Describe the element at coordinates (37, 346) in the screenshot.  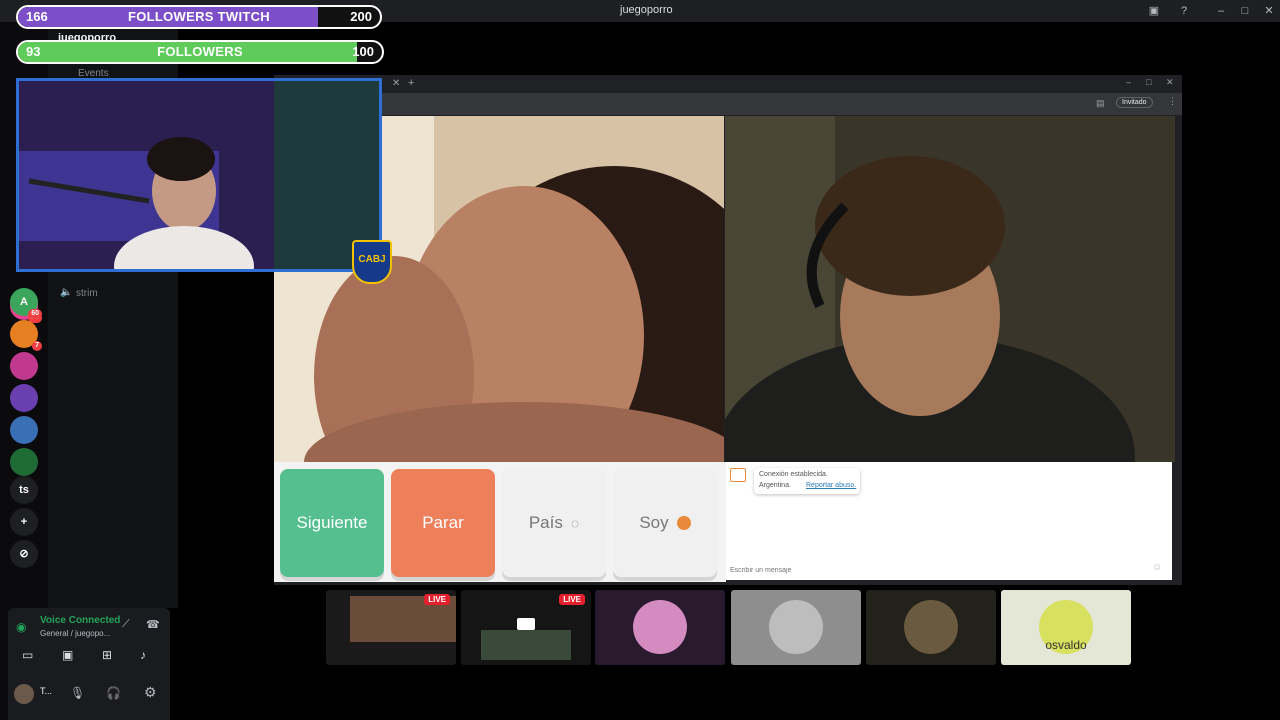
I see `unread-badge: 7` at that location.